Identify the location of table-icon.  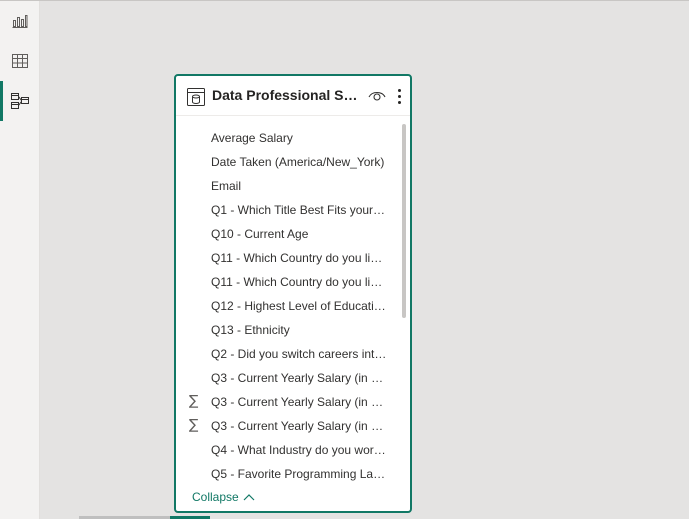
(196, 97).